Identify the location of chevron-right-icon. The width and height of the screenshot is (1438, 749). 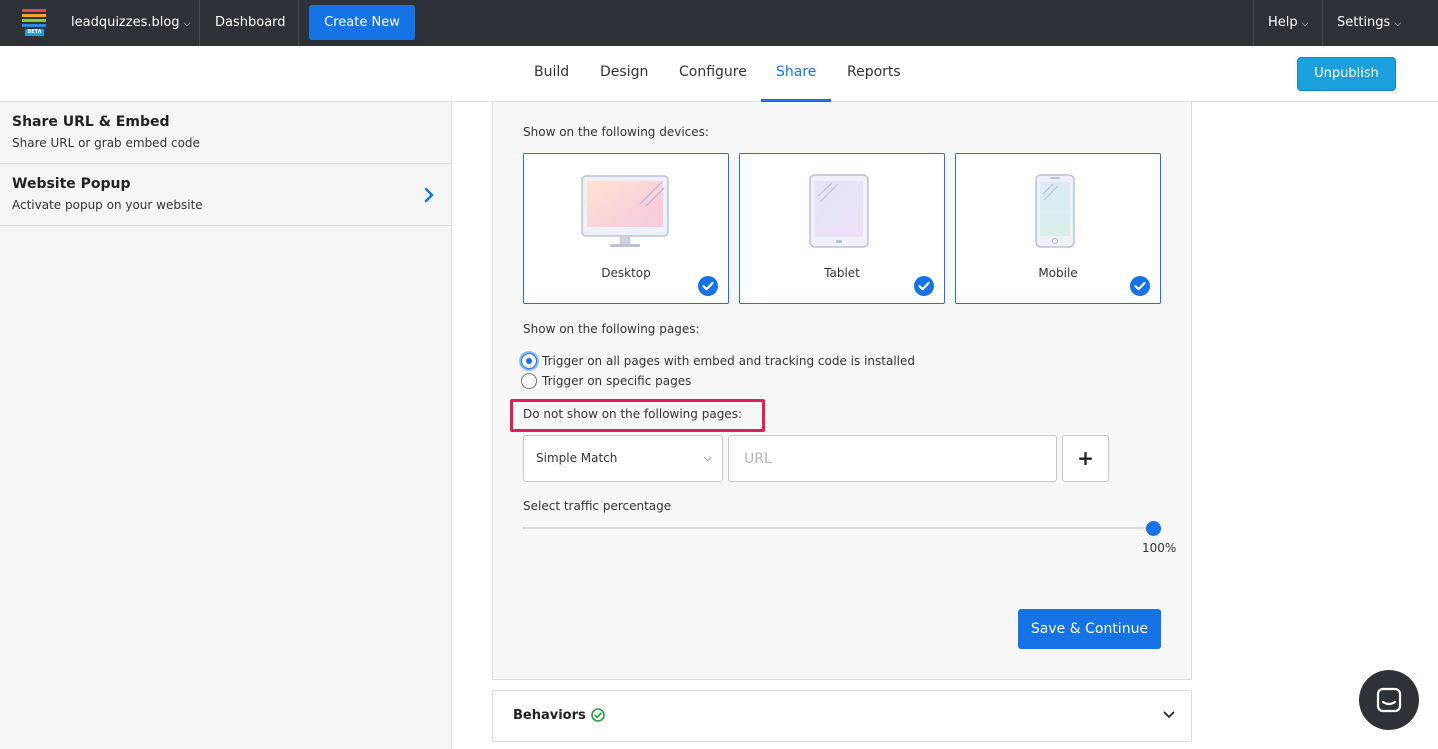
(429, 195).